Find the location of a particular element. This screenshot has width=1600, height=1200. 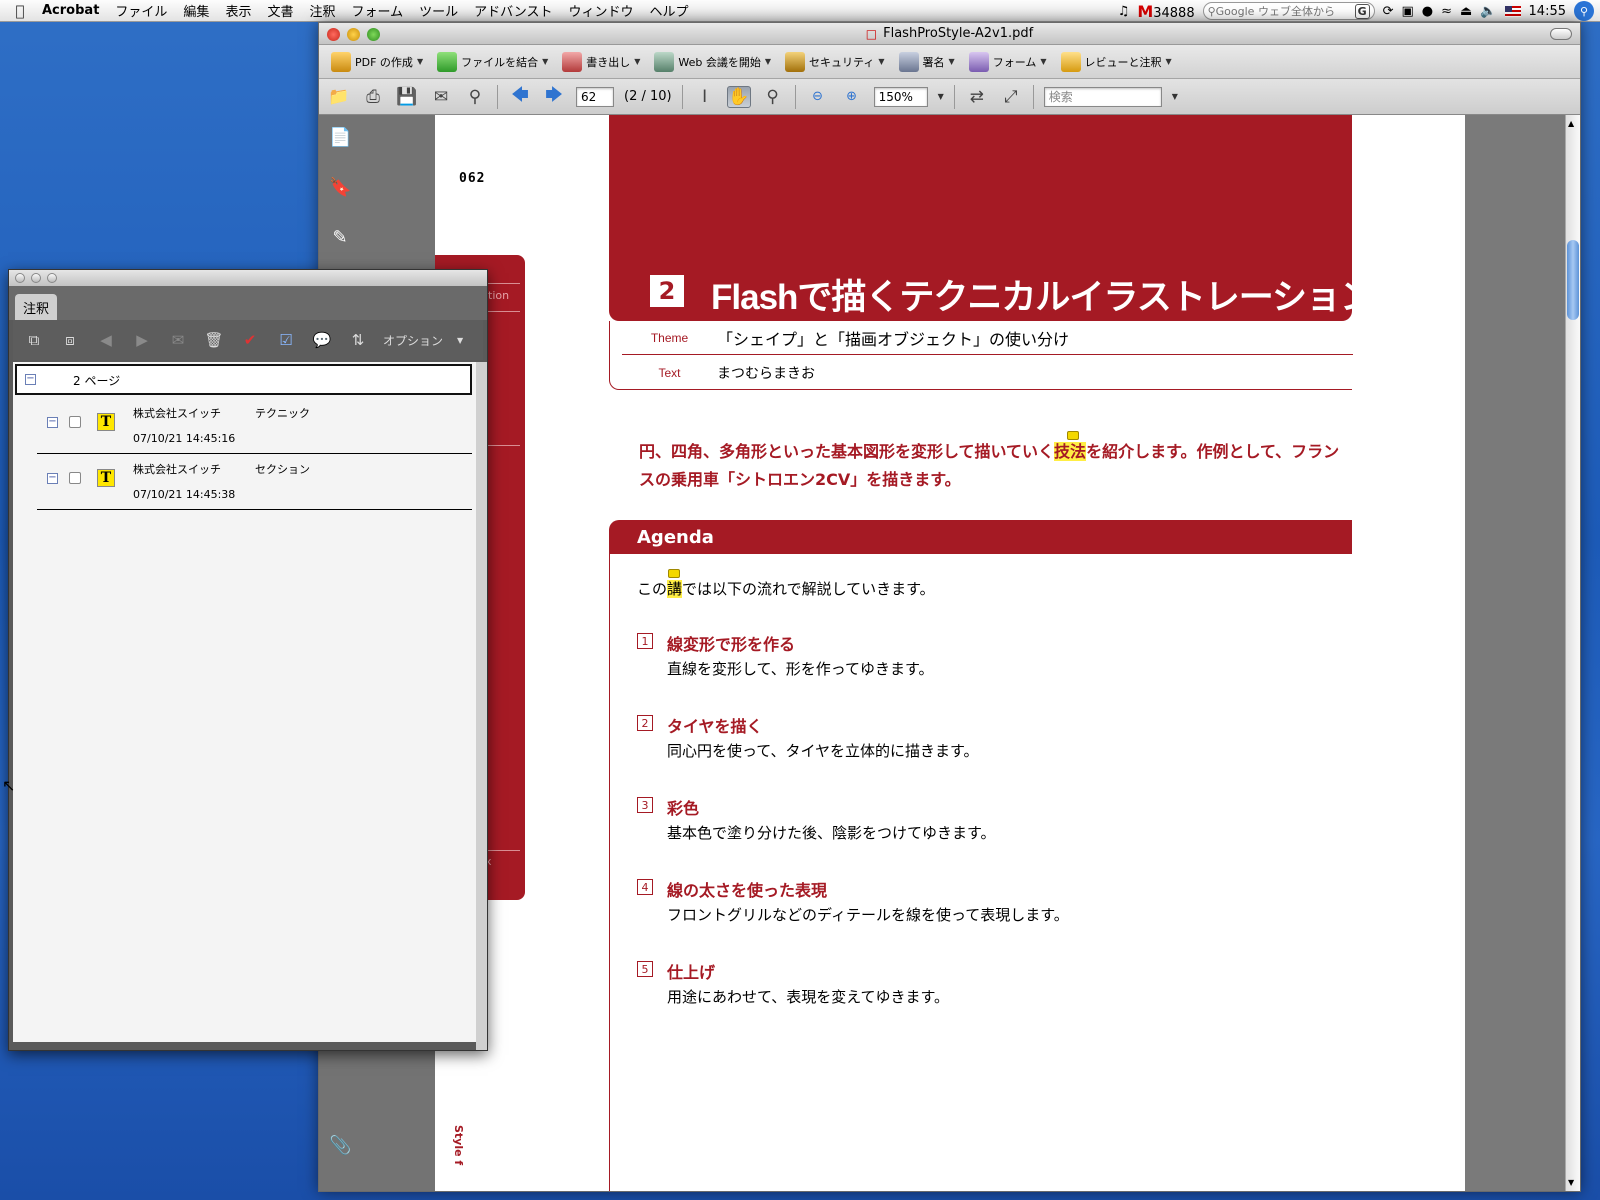

wifi-icon: ≈ is located at coordinates (1446, 11).